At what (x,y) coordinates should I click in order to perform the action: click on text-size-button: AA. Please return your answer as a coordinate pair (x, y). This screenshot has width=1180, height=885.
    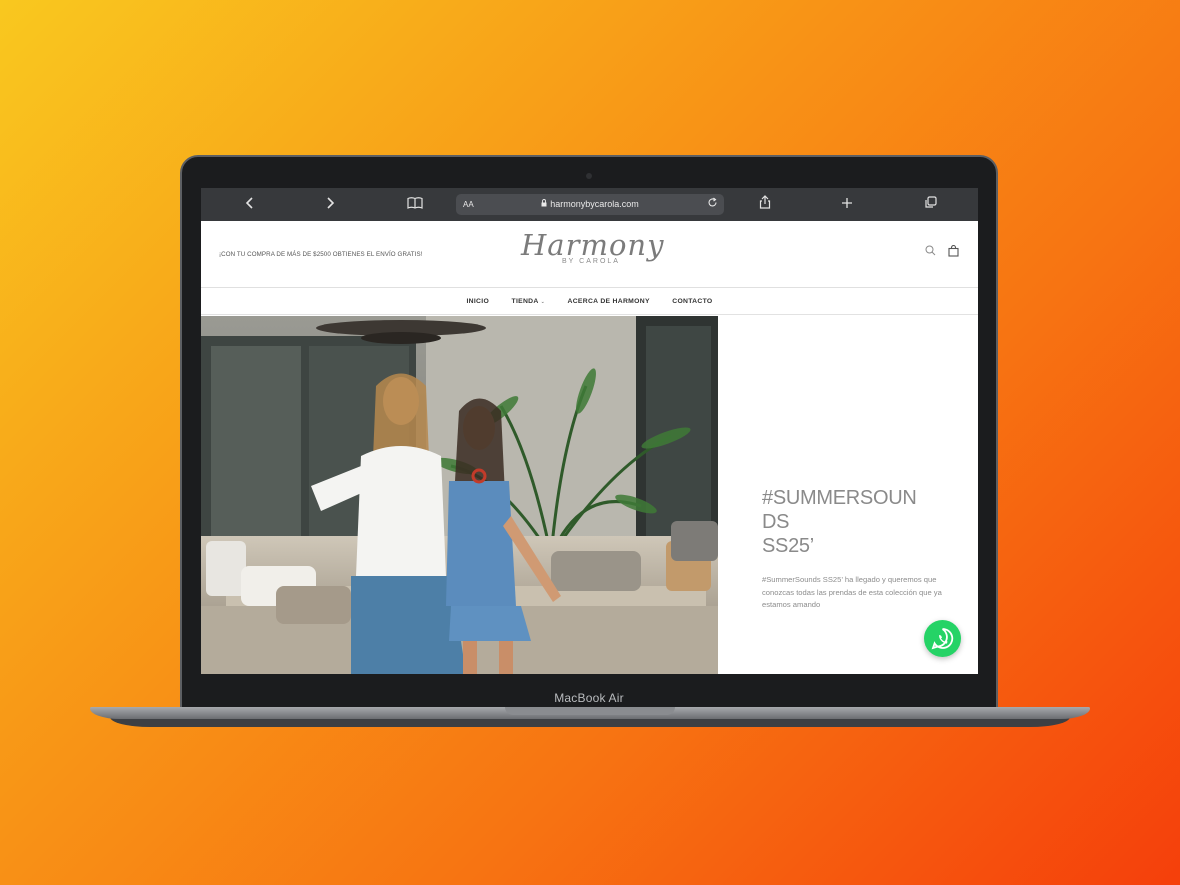
    Looking at the image, I should click on (468, 204).